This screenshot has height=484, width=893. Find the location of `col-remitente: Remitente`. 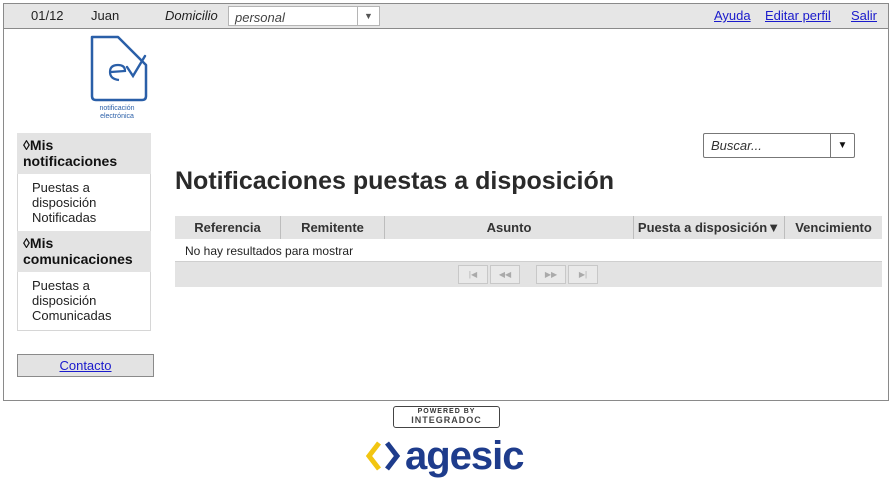

col-remitente: Remitente is located at coordinates (333, 227).